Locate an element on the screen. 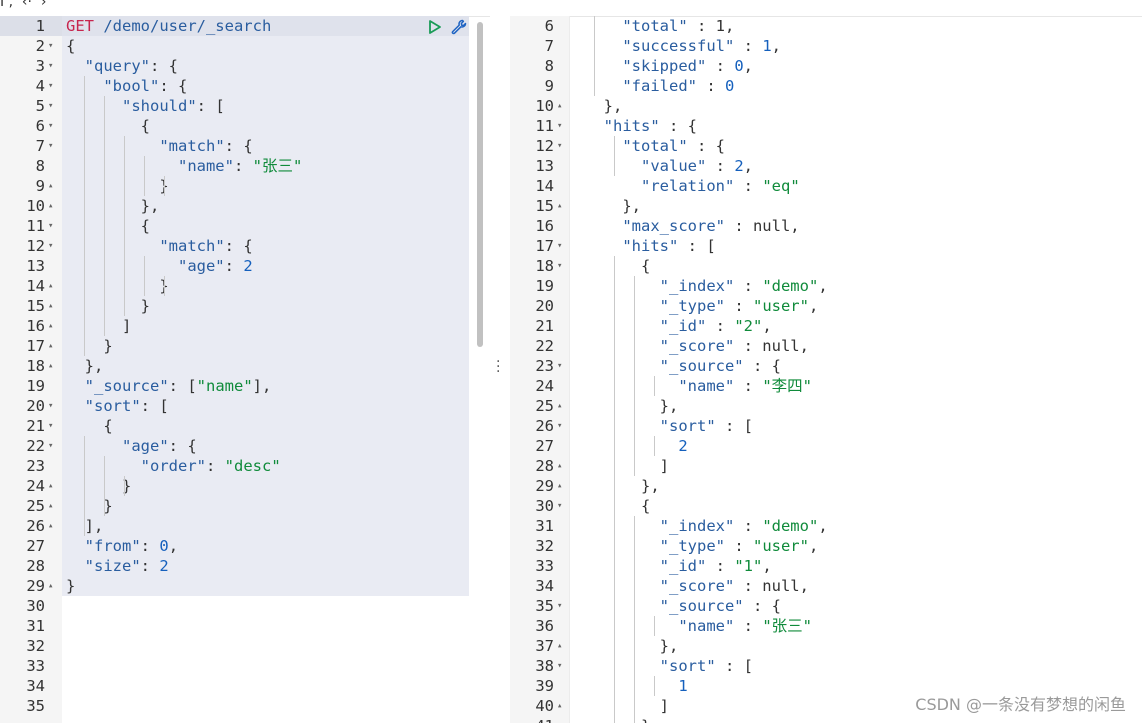 The image size is (1142, 723). response-code-line: ] is located at coordinates (627, 706).